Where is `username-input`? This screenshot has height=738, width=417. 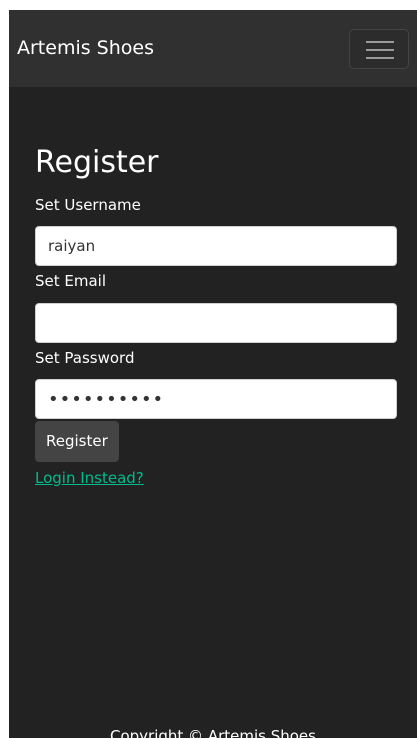 username-input is located at coordinates (216, 246).